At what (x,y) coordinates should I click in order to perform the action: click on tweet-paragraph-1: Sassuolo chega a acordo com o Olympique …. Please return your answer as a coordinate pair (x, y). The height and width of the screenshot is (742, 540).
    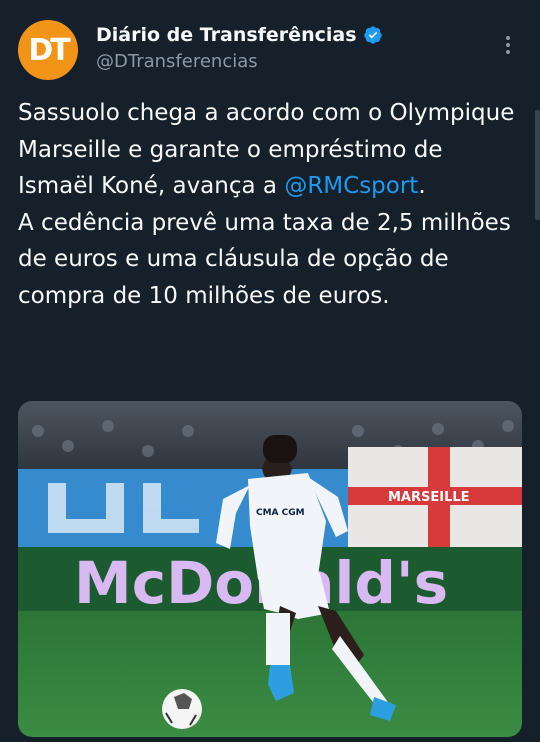
    Looking at the image, I should click on (266, 149).